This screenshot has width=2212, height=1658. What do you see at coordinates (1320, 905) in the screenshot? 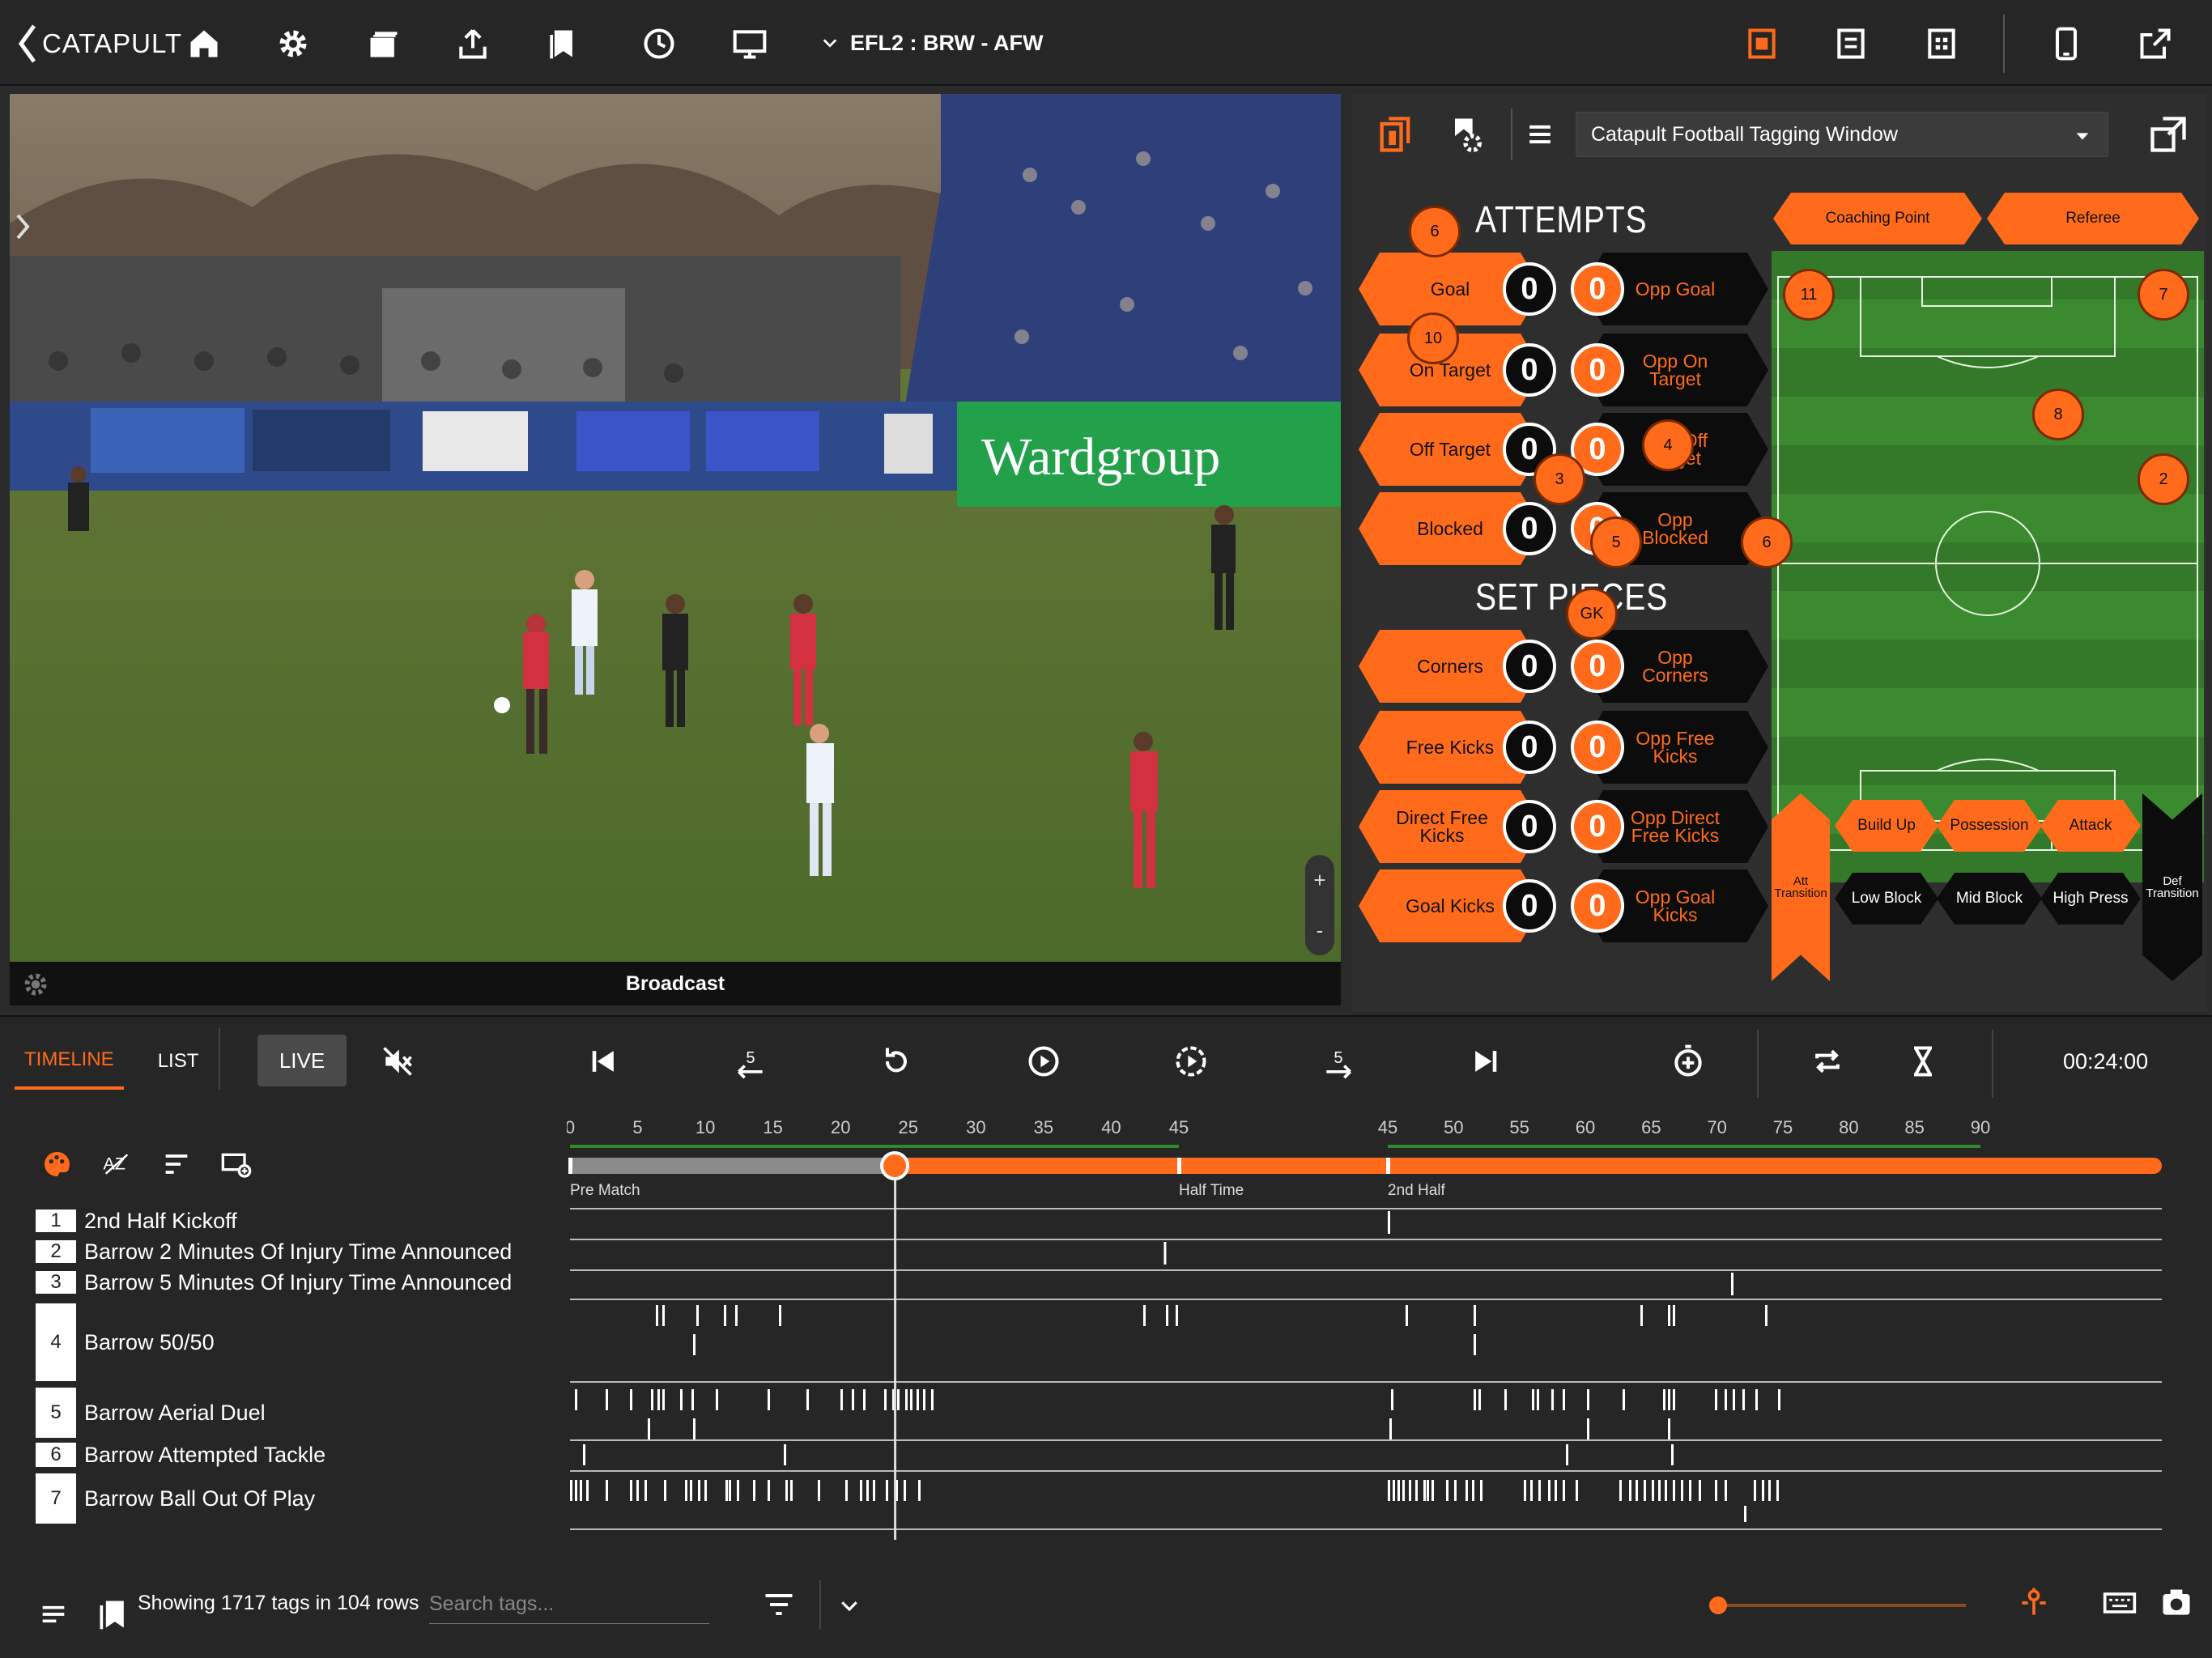
I see `video-zoom-control: + -` at bounding box center [1320, 905].